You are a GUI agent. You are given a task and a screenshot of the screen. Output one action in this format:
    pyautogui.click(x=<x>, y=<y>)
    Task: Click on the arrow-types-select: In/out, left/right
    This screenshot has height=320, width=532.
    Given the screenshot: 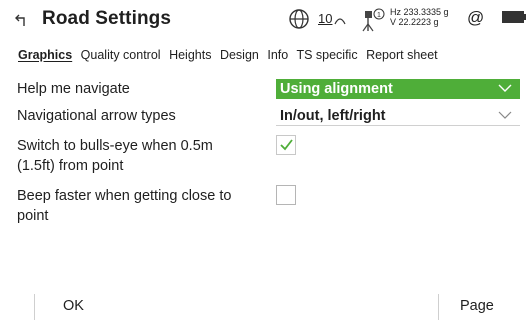 What is the action you would take?
    pyautogui.click(x=398, y=116)
    